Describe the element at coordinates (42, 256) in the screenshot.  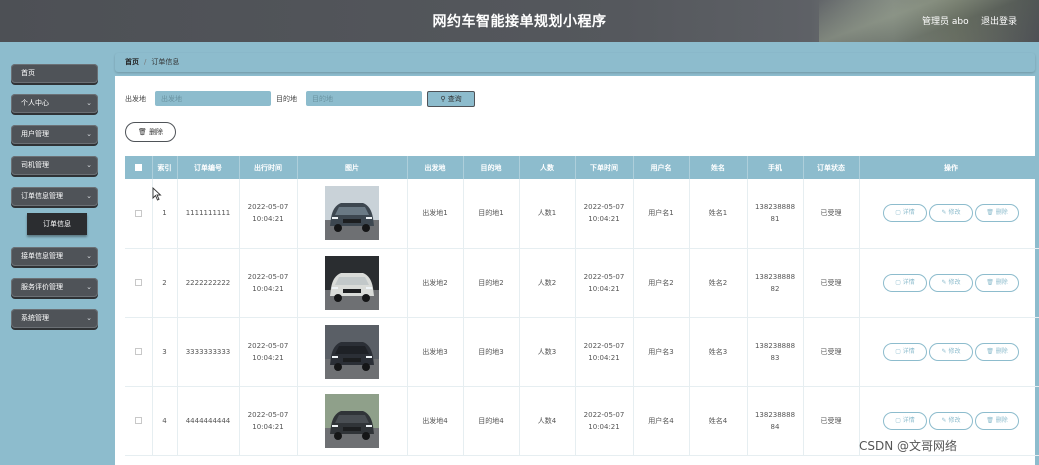
I see `sidebar-item-label: 接单信息管理` at that location.